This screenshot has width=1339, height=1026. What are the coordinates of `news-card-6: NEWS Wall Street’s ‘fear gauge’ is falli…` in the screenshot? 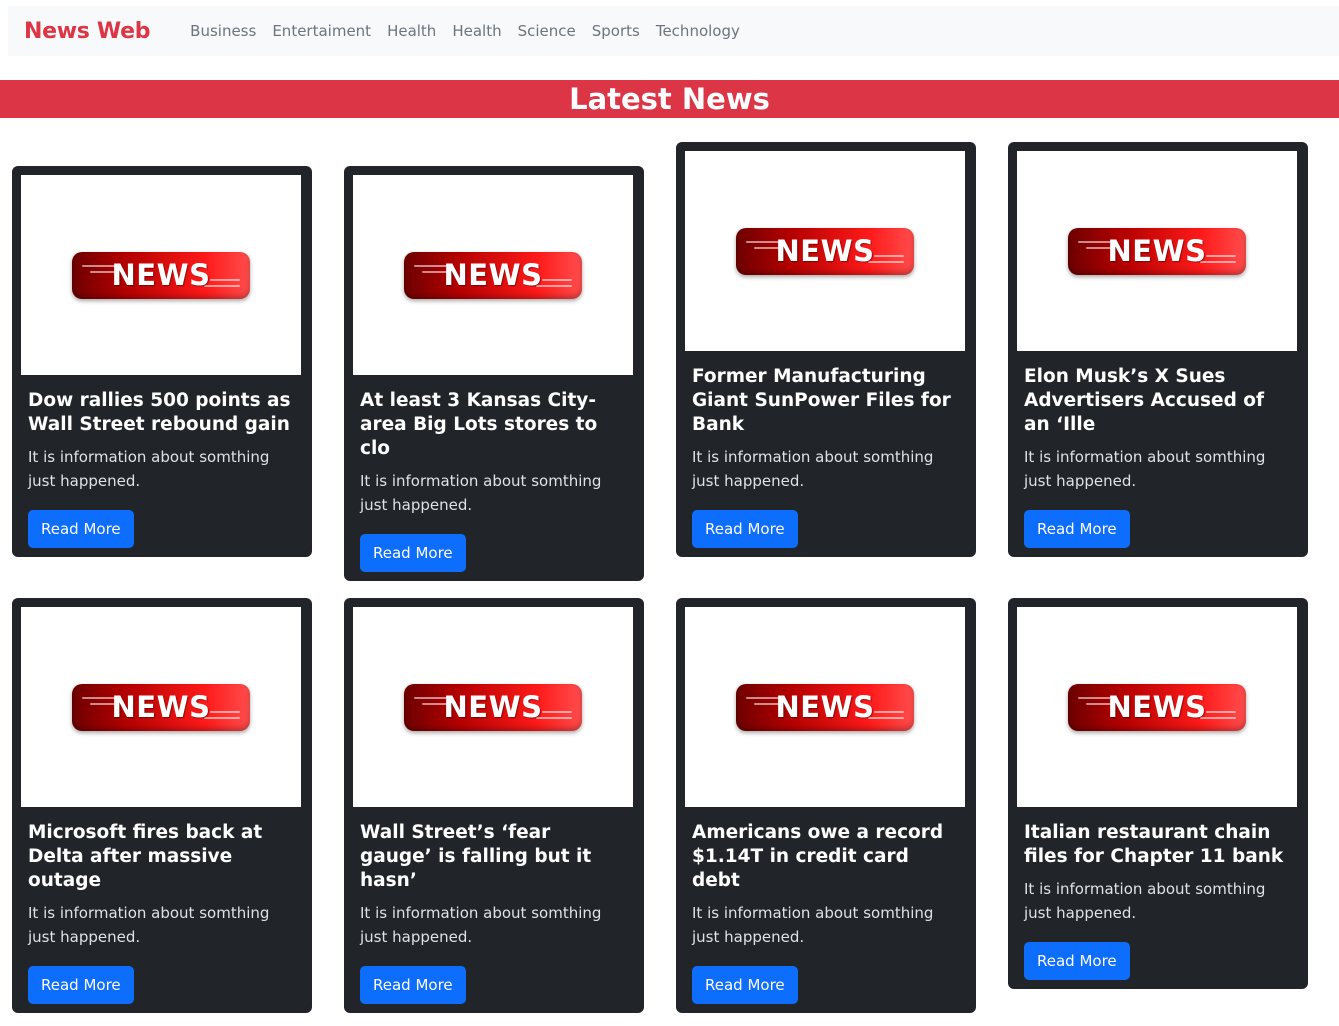 It's located at (494, 805).